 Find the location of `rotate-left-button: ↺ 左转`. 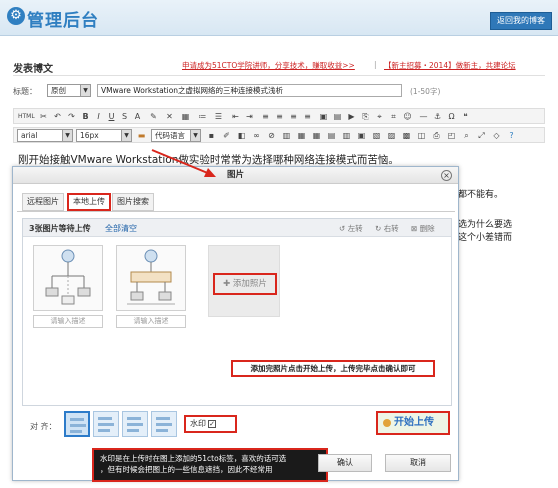

rotate-left-button: ↺ 左转 is located at coordinates (351, 228).